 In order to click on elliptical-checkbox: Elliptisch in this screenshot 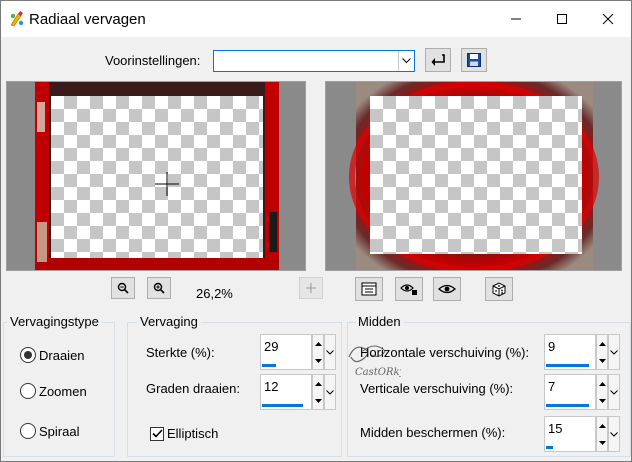, I will do `click(184, 433)`.